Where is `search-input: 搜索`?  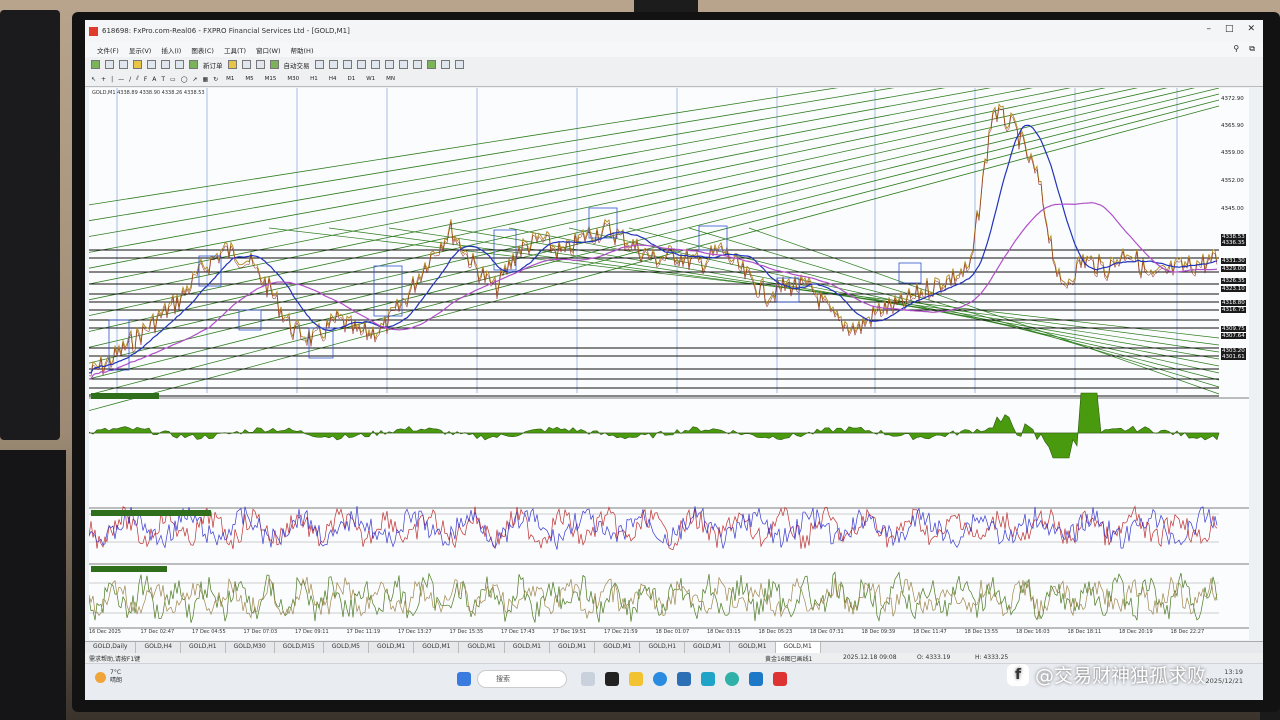
search-input: 搜索 is located at coordinates (522, 679).